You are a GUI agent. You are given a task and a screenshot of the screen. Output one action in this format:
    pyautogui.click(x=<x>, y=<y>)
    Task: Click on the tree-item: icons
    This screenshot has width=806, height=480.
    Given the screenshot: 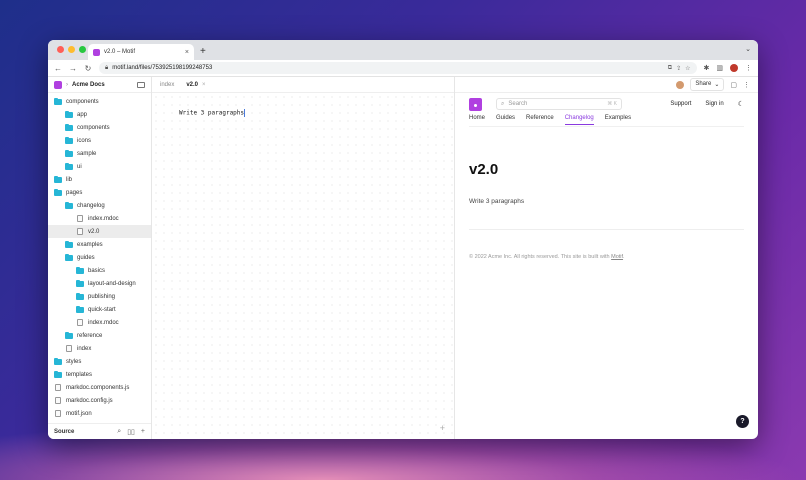 What is the action you would take?
    pyautogui.click(x=99, y=140)
    